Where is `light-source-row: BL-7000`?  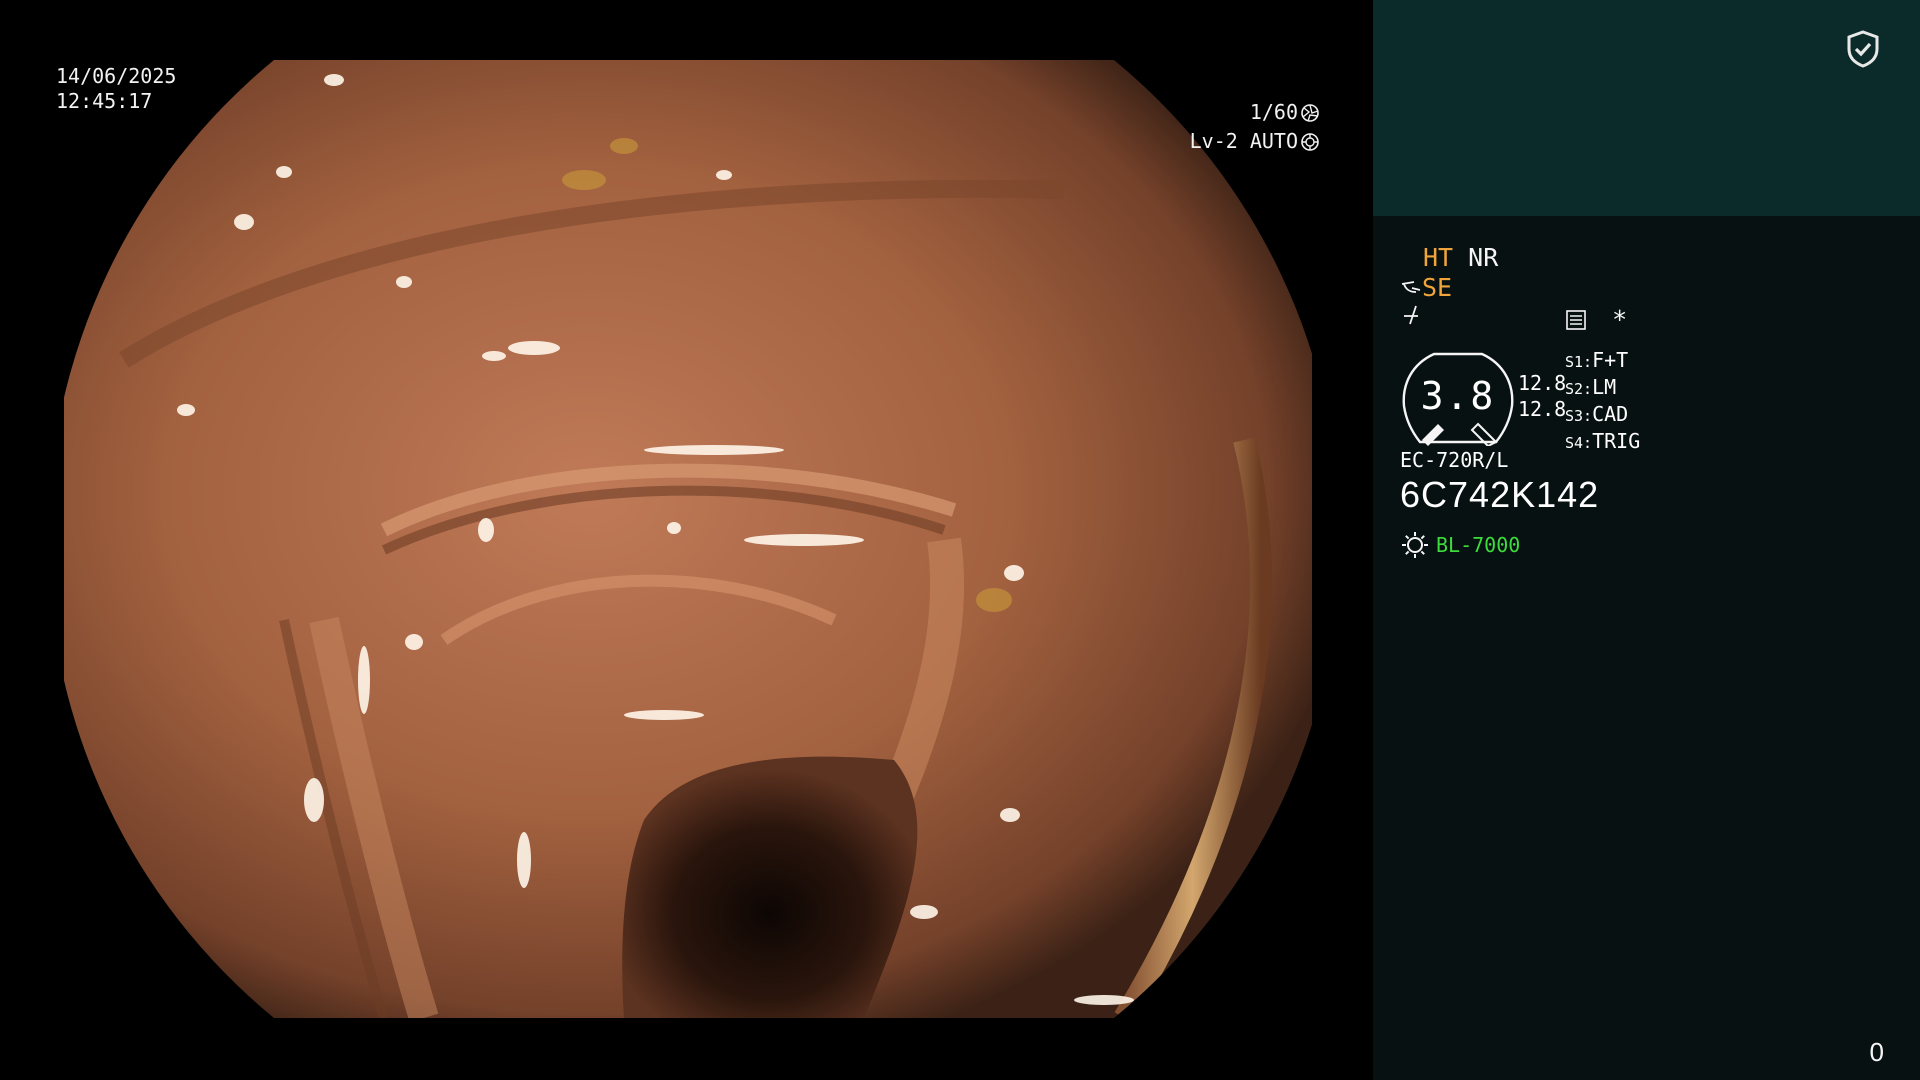
light-source-row: BL-7000 is located at coordinates (1460, 545).